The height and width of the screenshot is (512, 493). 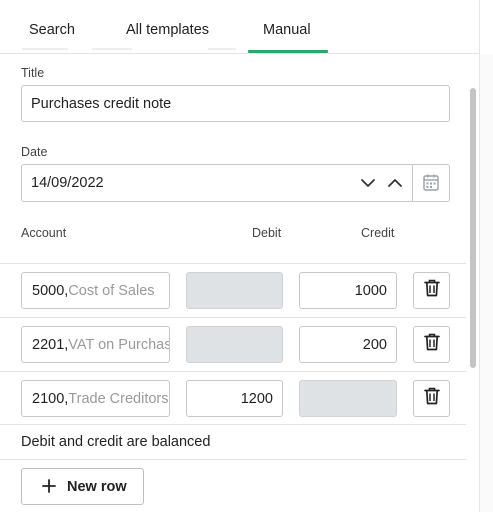 I want to click on column-header-account: Account, so click(x=44, y=233).